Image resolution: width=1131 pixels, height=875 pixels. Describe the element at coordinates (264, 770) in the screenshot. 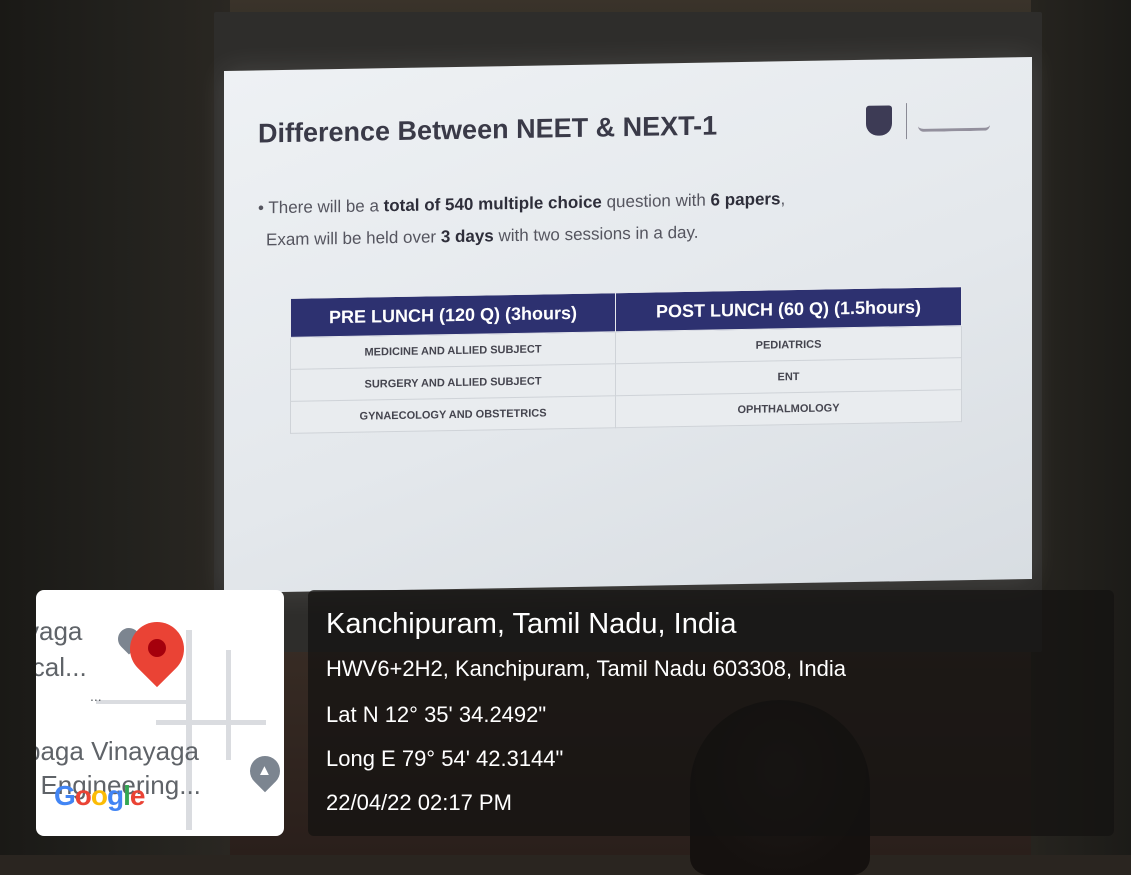

I see `graduation-cap-icon: ▲` at that location.